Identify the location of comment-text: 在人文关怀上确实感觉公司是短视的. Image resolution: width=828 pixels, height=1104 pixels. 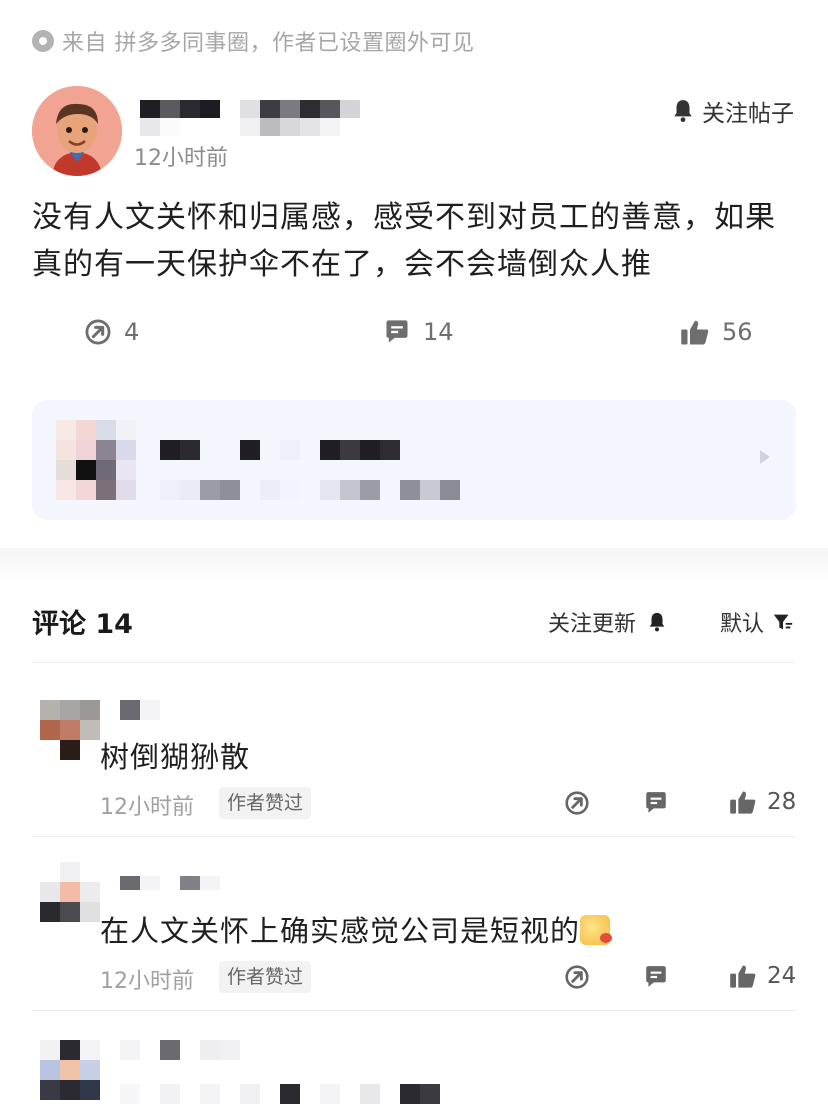
(356, 929).